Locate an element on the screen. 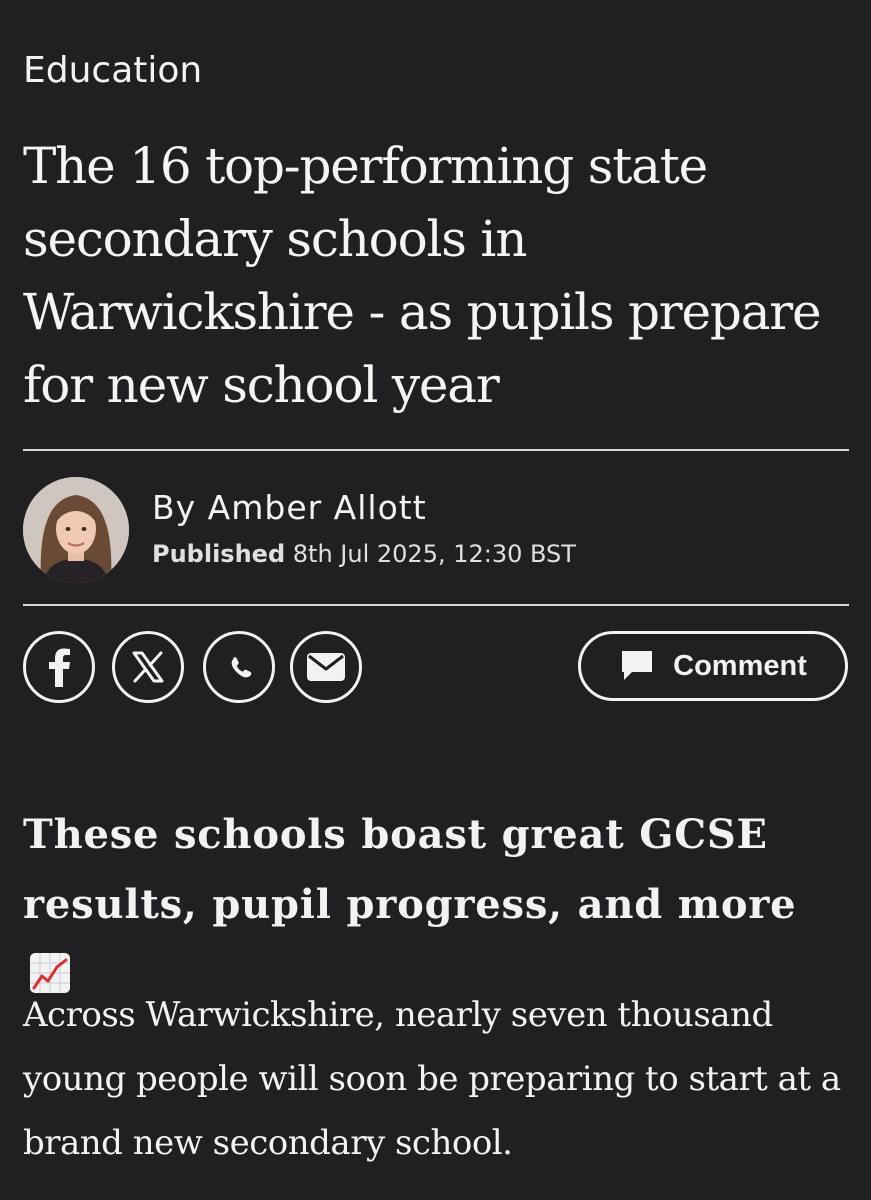 The height and width of the screenshot is (1200, 871). published-date: 8th Jul 2025, 12:30 BST is located at coordinates (434, 554).